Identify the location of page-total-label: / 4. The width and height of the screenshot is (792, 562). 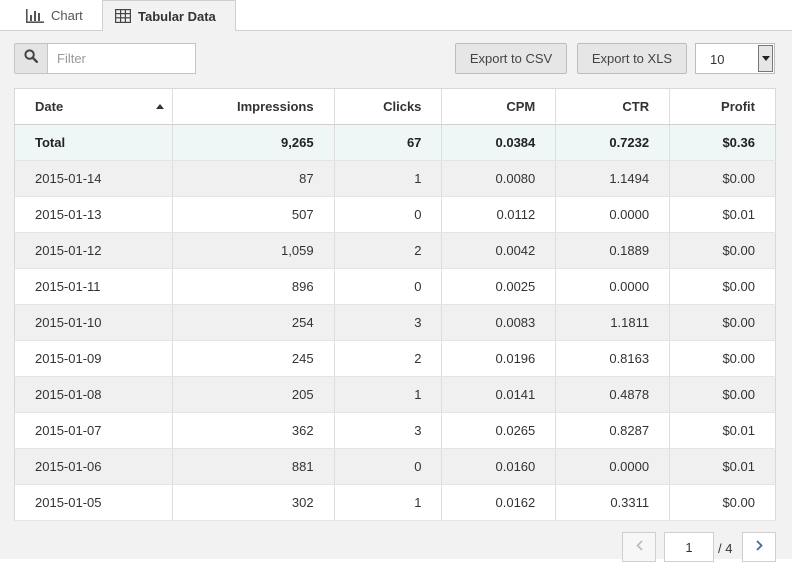
(725, 548).